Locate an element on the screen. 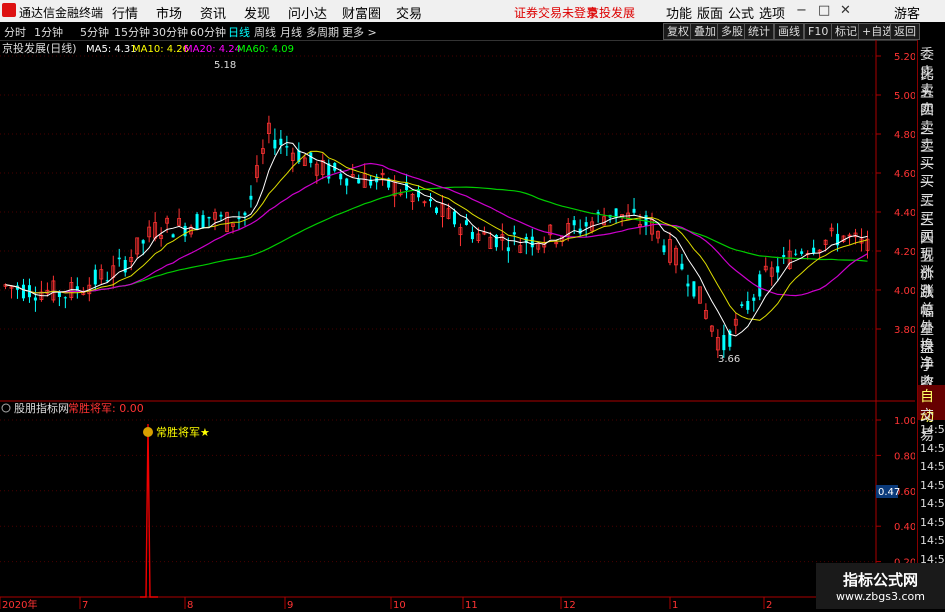  x-tick-label: 7 is located at coordinates (85, 604).